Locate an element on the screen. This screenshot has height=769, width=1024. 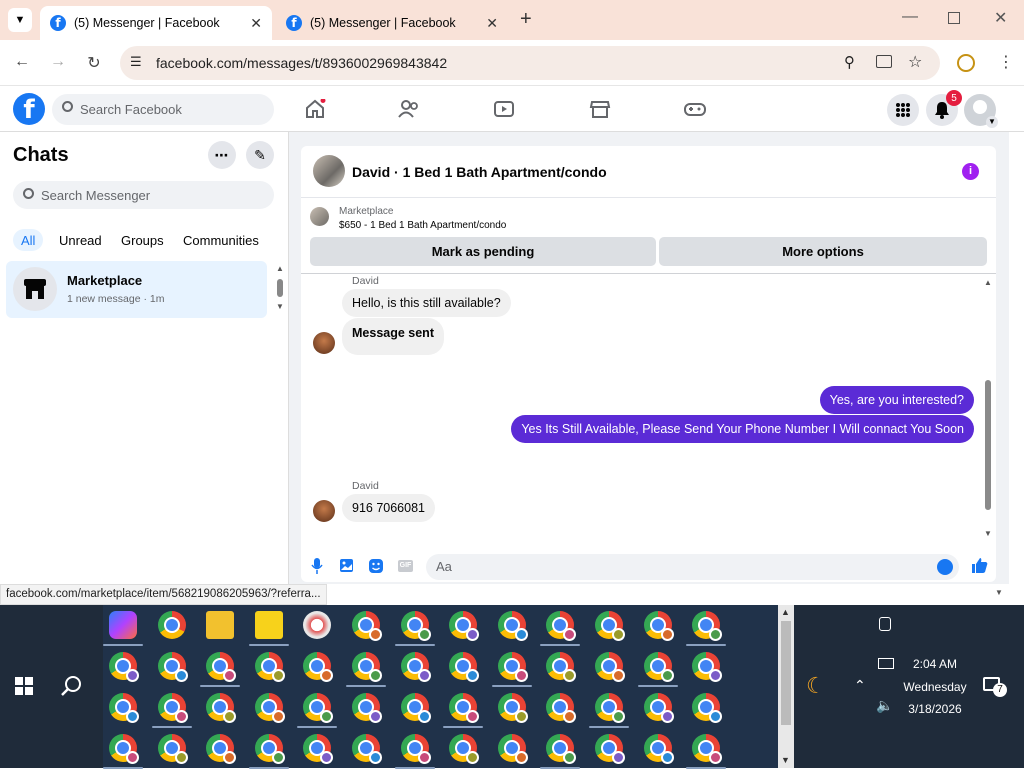
message-bubble: Message sent is located at coordinates (393, 336).